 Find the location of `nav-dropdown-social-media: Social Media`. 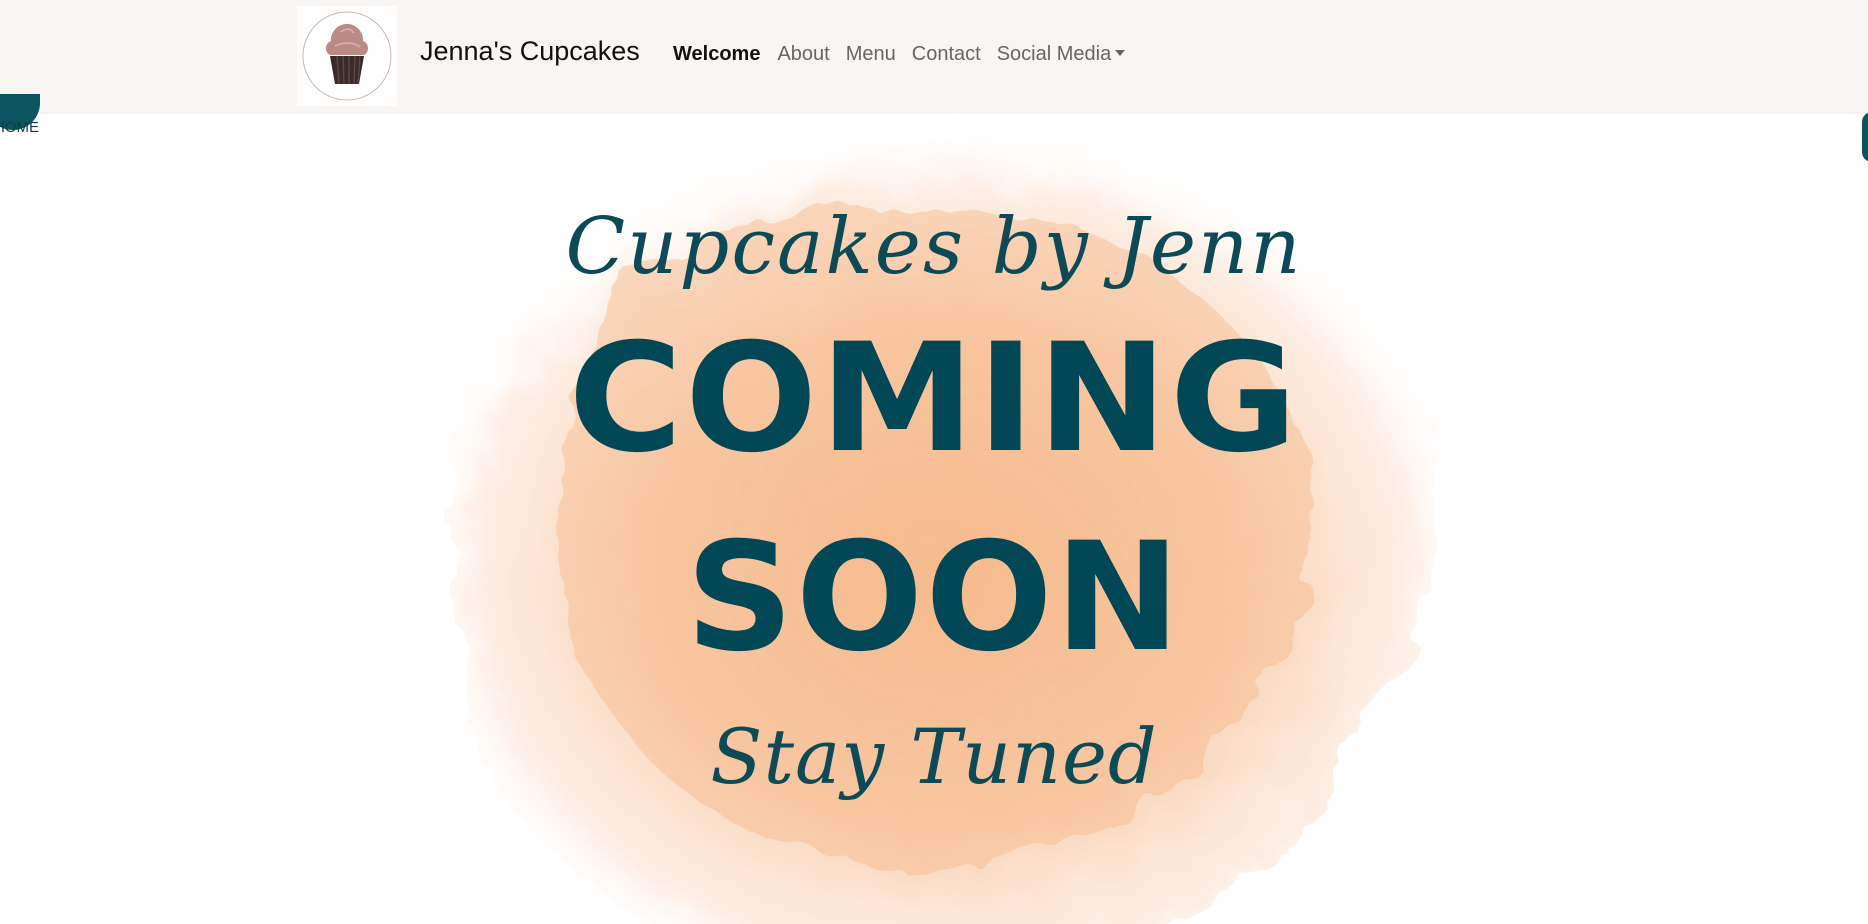

nav-dropdown-social-media: Social Media is located at coordinates (1061, 54).